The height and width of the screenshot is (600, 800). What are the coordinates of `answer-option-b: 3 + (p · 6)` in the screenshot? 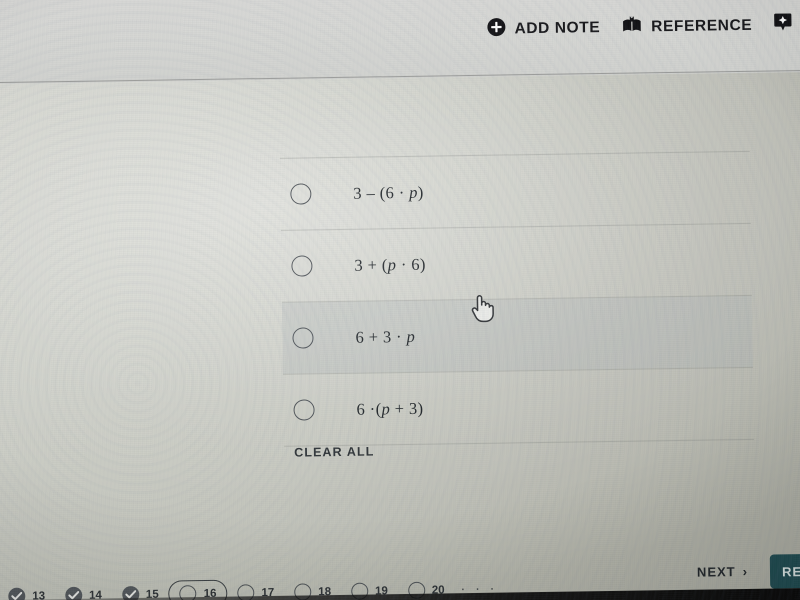 It's located at (516, 263).